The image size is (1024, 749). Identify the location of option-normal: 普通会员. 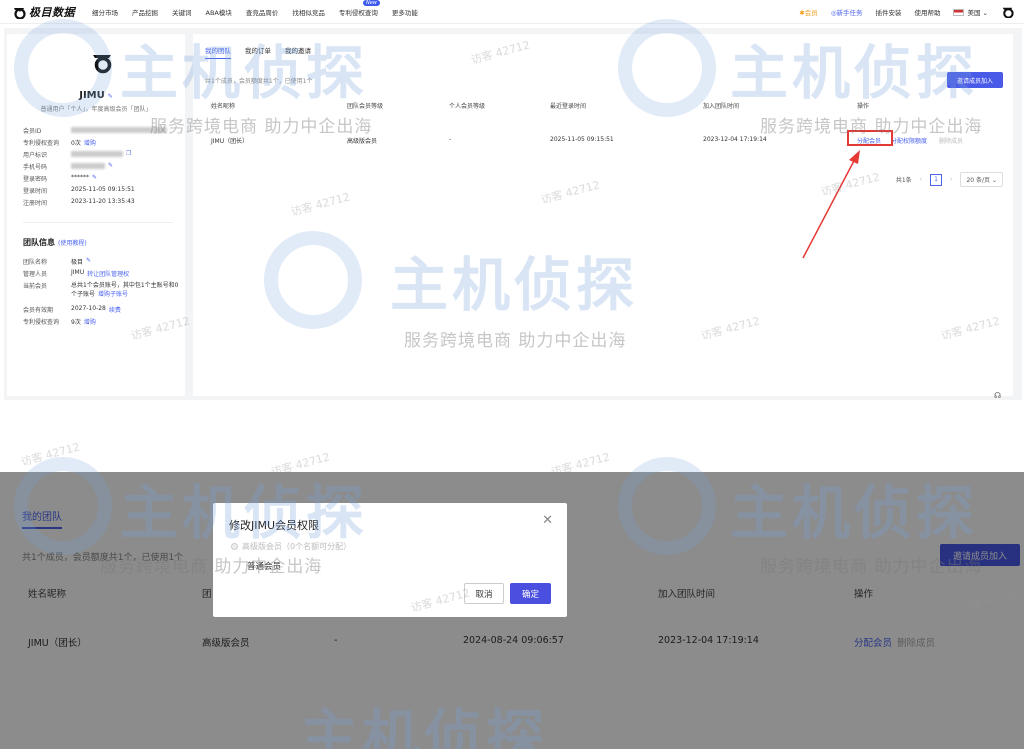
(264, 566).